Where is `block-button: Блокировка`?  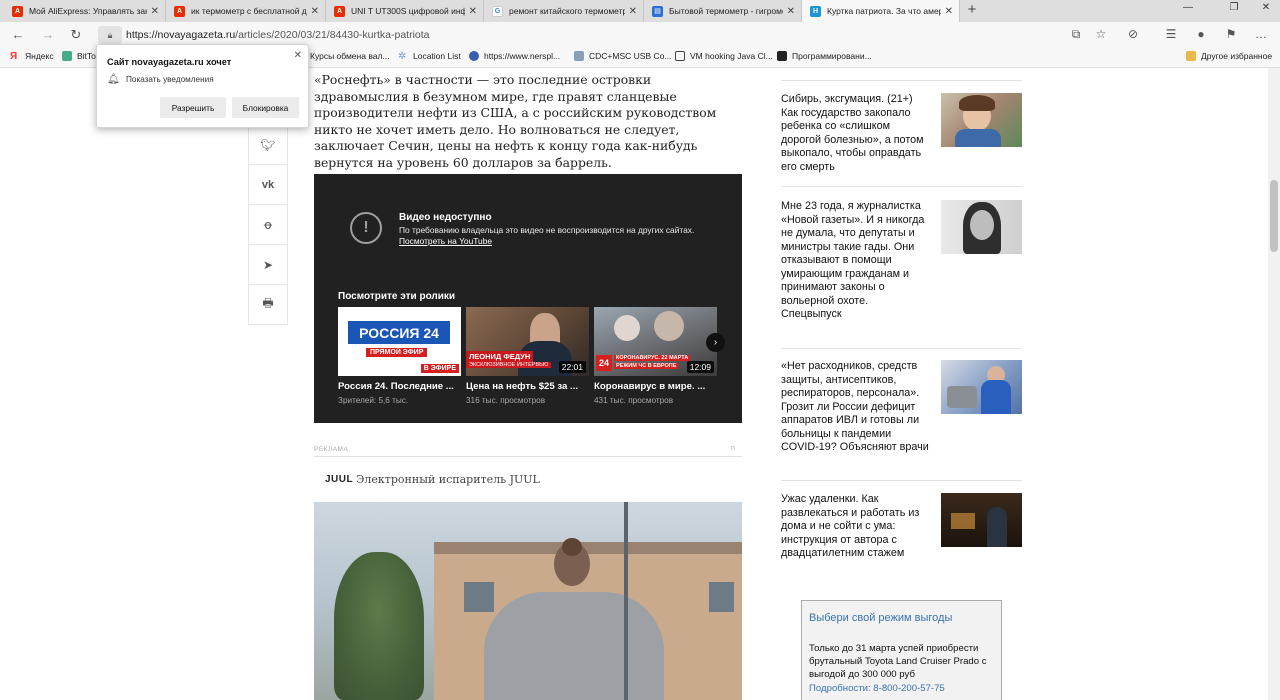 block-button: Блокировка is located at coordinates (265, 107).